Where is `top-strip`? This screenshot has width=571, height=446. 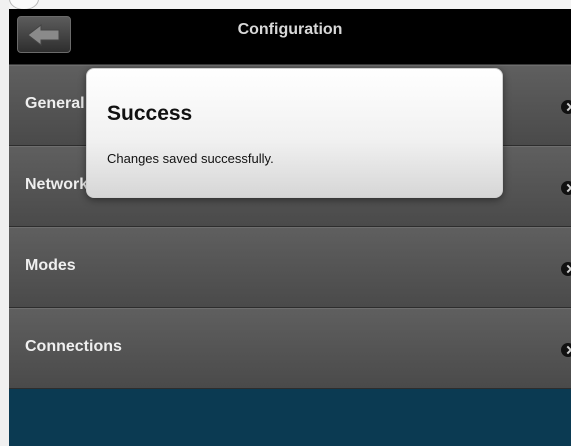 top-strip is located at coordinates (290, 5).